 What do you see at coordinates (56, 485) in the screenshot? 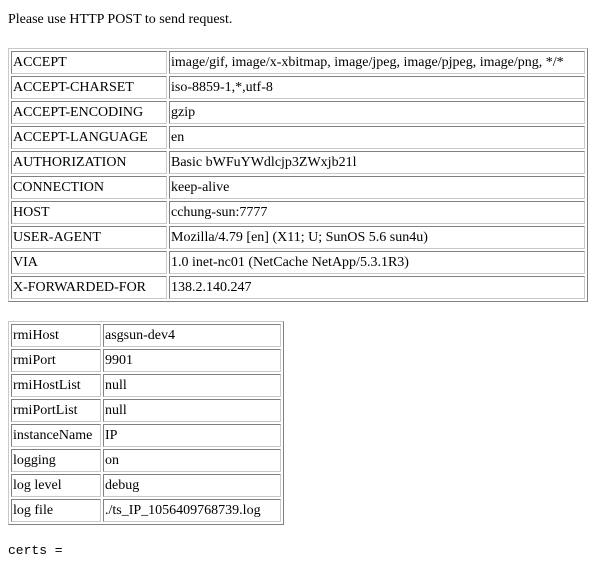
I see `config-name: log level` at bounding box center [56, 485].